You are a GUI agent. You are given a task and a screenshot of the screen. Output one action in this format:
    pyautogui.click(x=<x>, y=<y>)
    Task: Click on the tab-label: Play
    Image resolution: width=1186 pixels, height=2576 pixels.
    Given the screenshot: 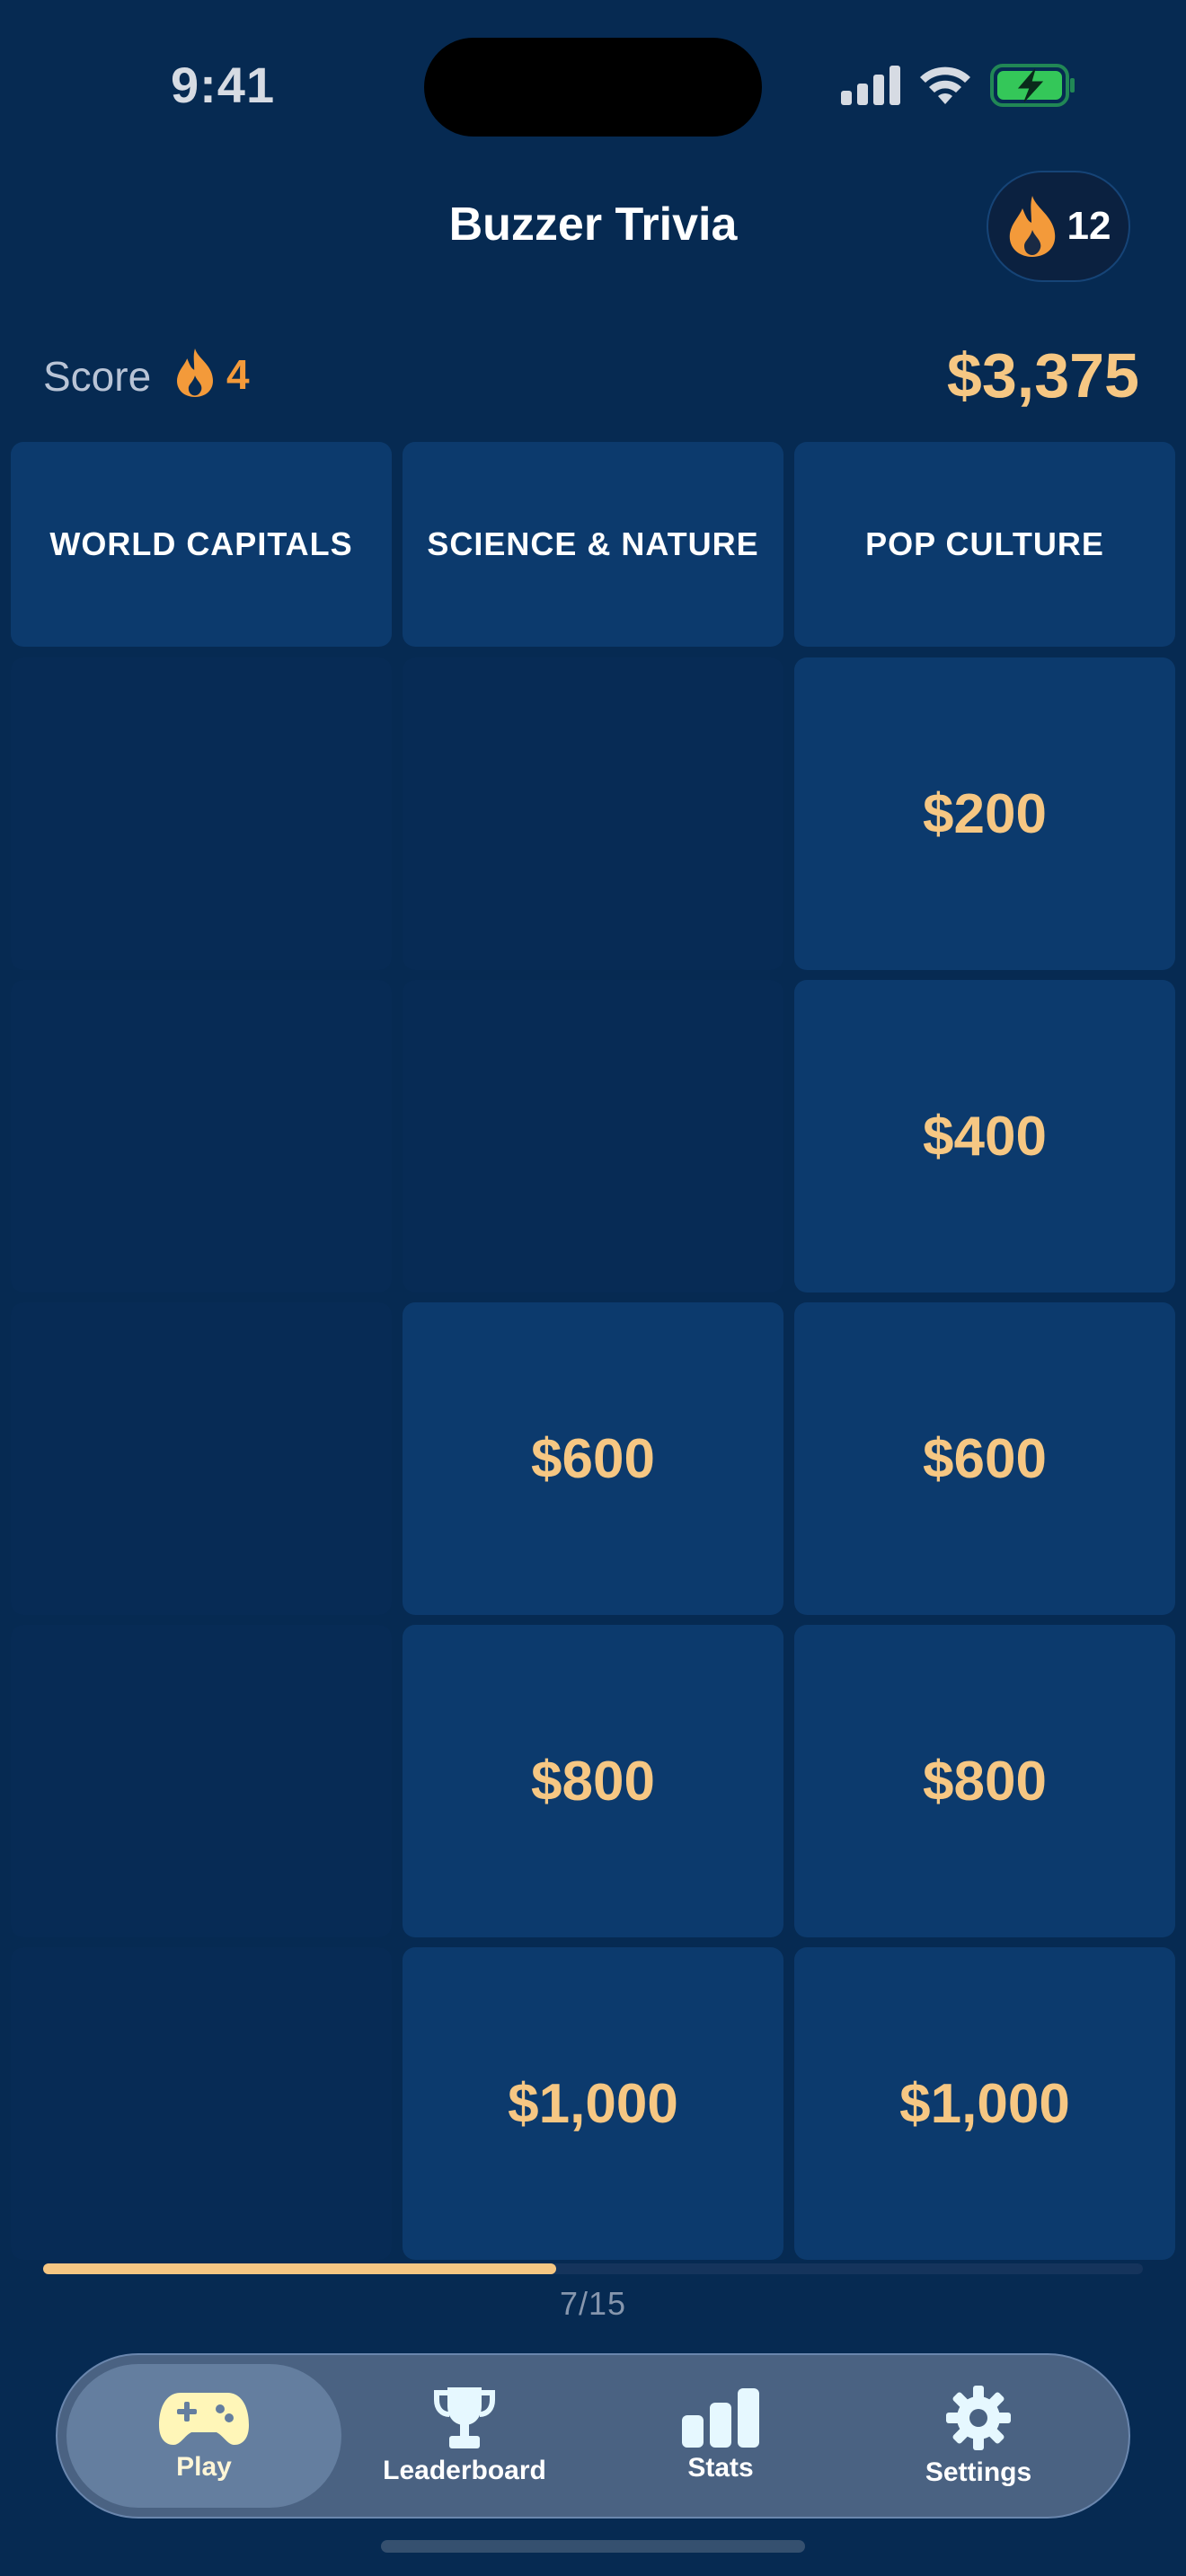 What is the action you would take?
    pyautogui.click(x=204, y=2467)
    